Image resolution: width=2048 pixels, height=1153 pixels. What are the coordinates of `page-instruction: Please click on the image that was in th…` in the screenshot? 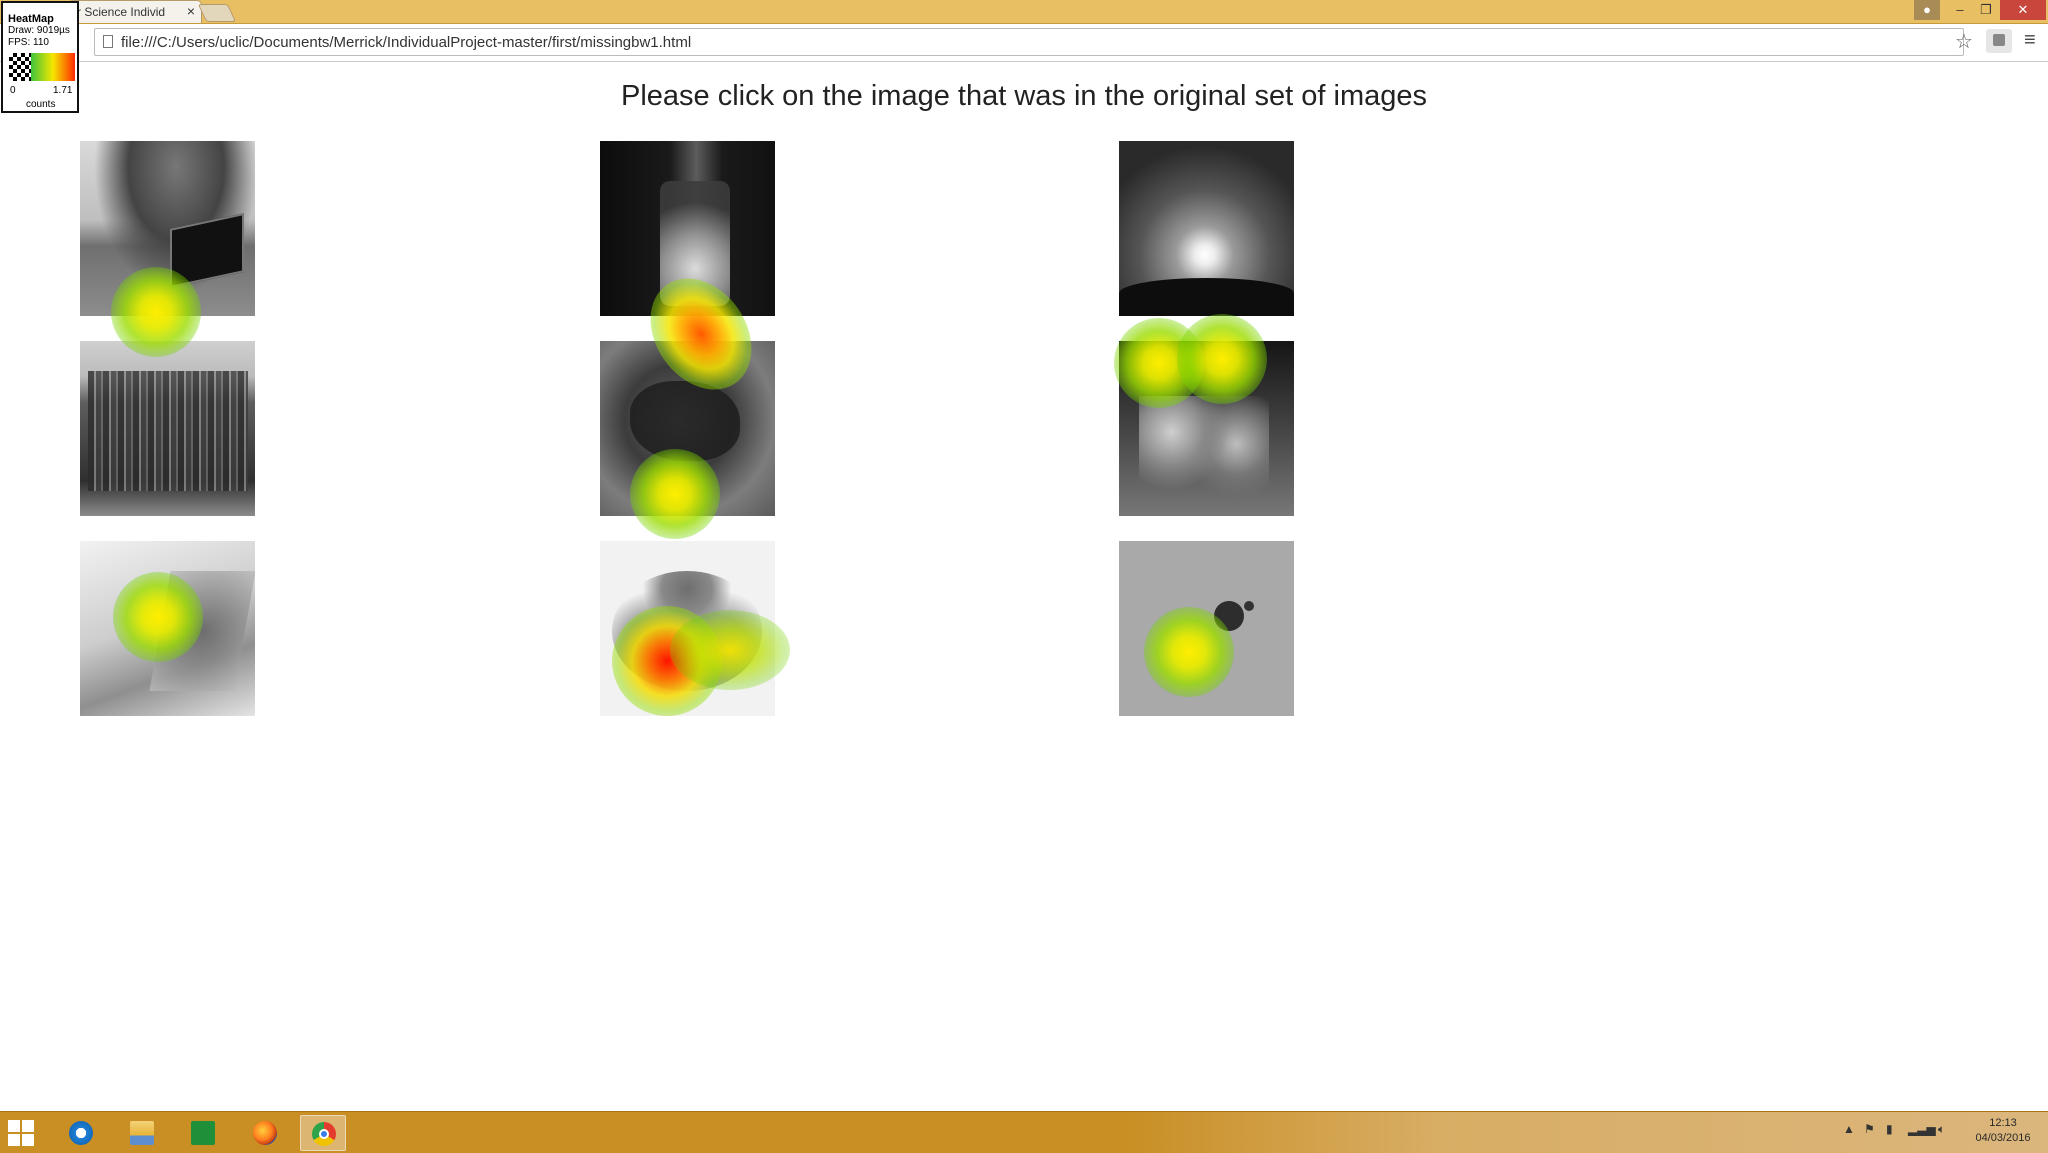 It's located at (1024, 96).